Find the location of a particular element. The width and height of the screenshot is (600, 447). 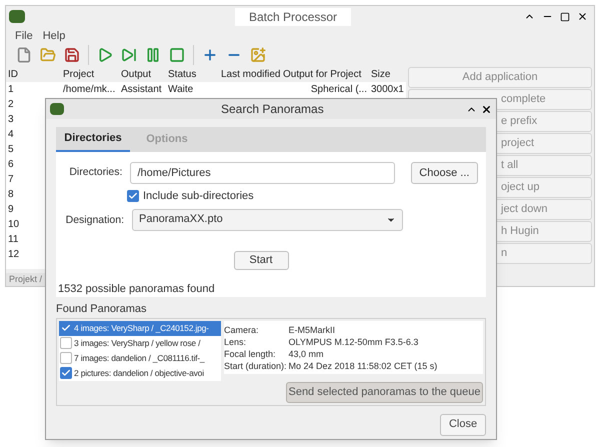

table-cell-text: 3000x1 is located at coordinates (387, 89).